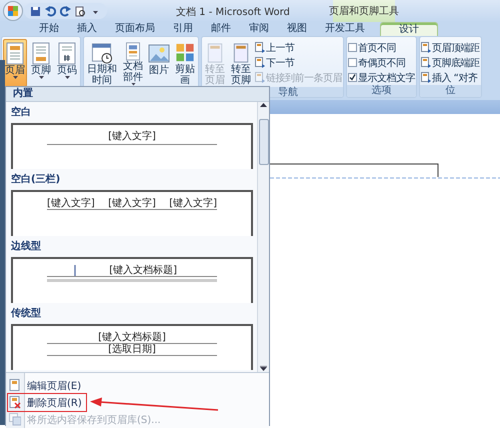 This screenshot has height=438, width=500. What do you see at coordinates (137, 385) in the screenshot?
I see `menu-item: 编辑页眉(E)` at bounding box center [137, 385].